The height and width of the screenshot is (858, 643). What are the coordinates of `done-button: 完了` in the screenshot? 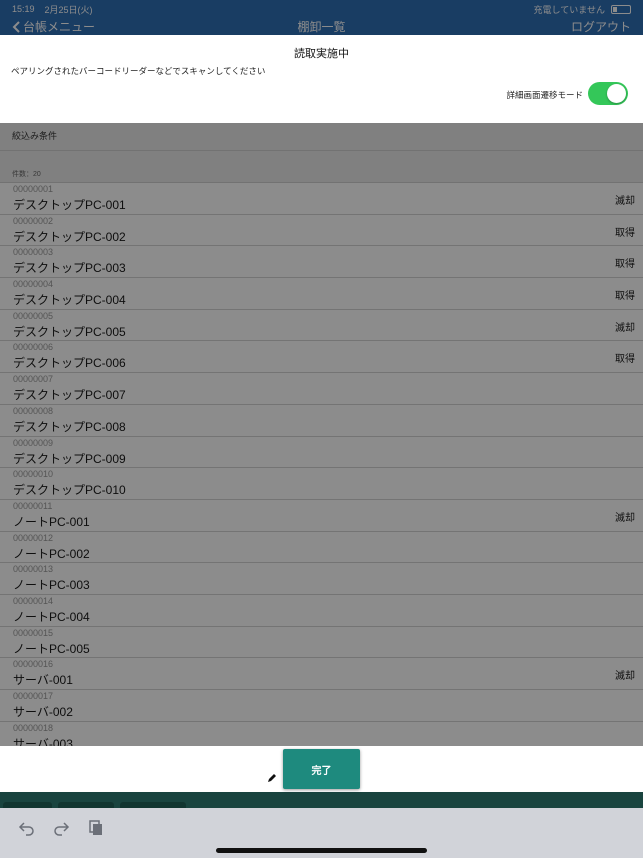 It's located at (321, 769).